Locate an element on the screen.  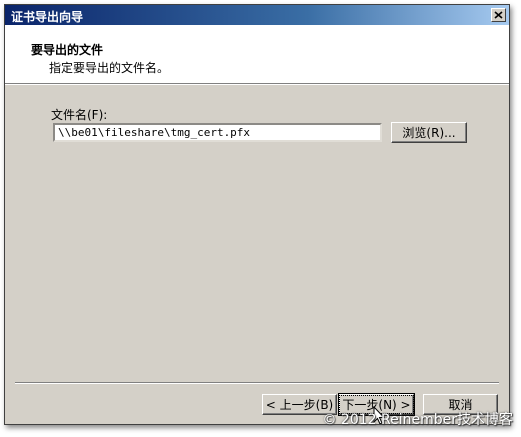
page-title: 要导出的文件 is located at coordinates (67, 50).